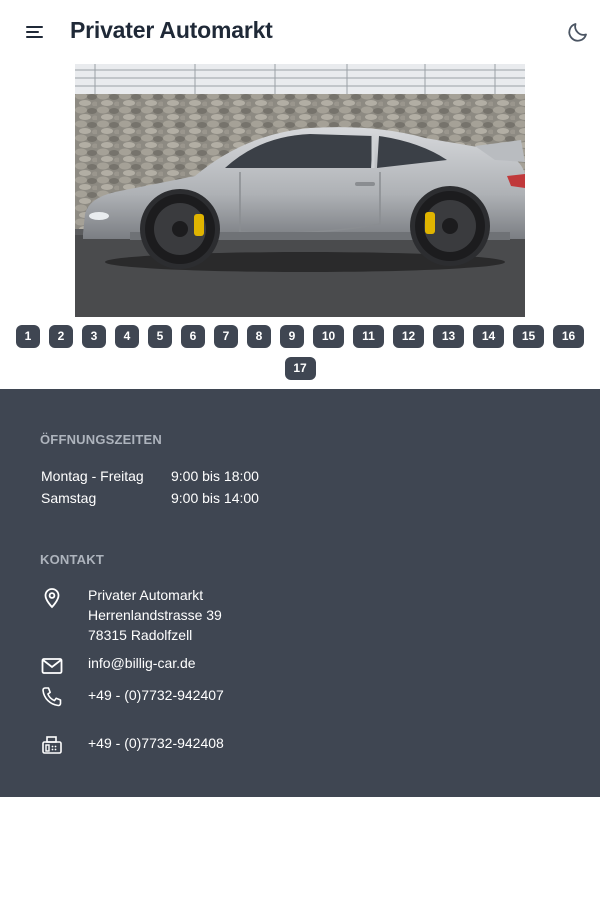 This screenshot has width=600, height=900. I want to click on page-button-16: 16, so click(568, 336).